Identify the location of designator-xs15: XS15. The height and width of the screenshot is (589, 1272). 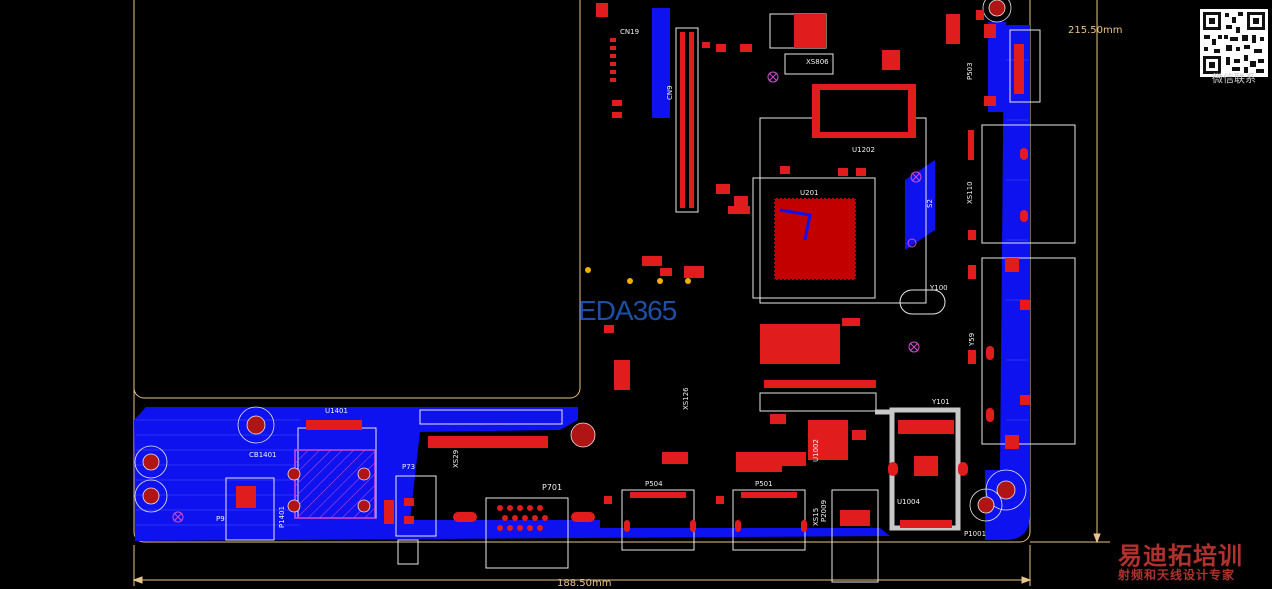
(816, 516).